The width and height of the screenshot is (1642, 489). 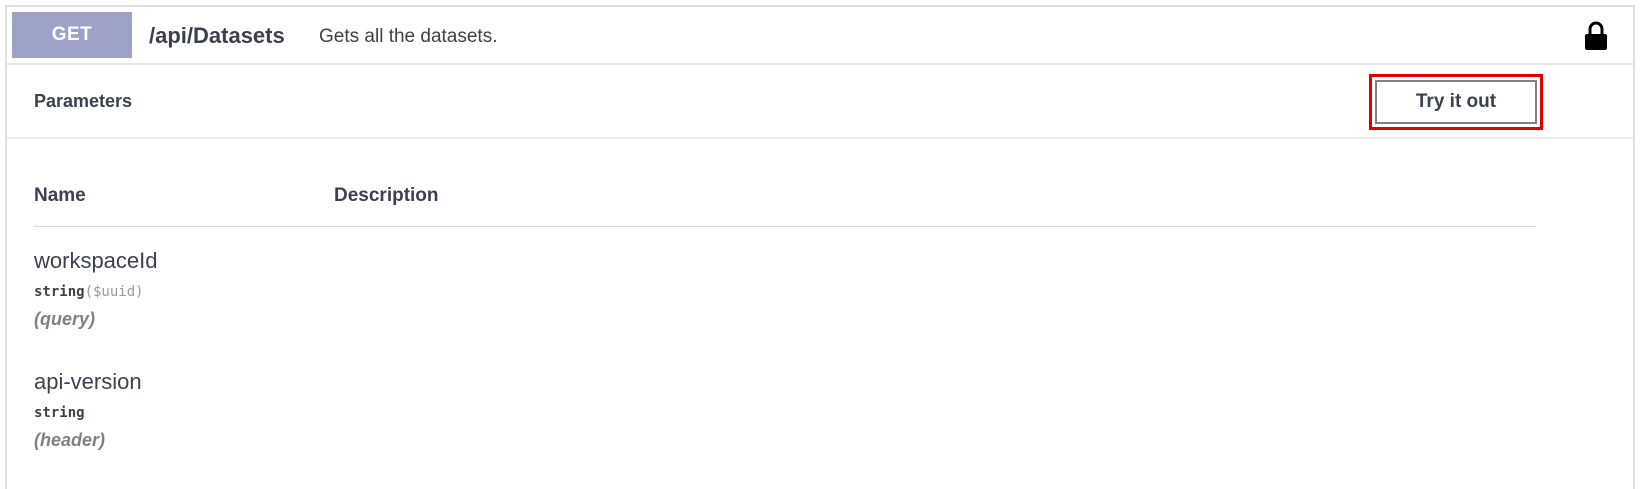 What do you see at coordinates (408, 36) in the screenshot?
I see `operation-description: Gets all the datasets.` at bounding box center [408, 36].